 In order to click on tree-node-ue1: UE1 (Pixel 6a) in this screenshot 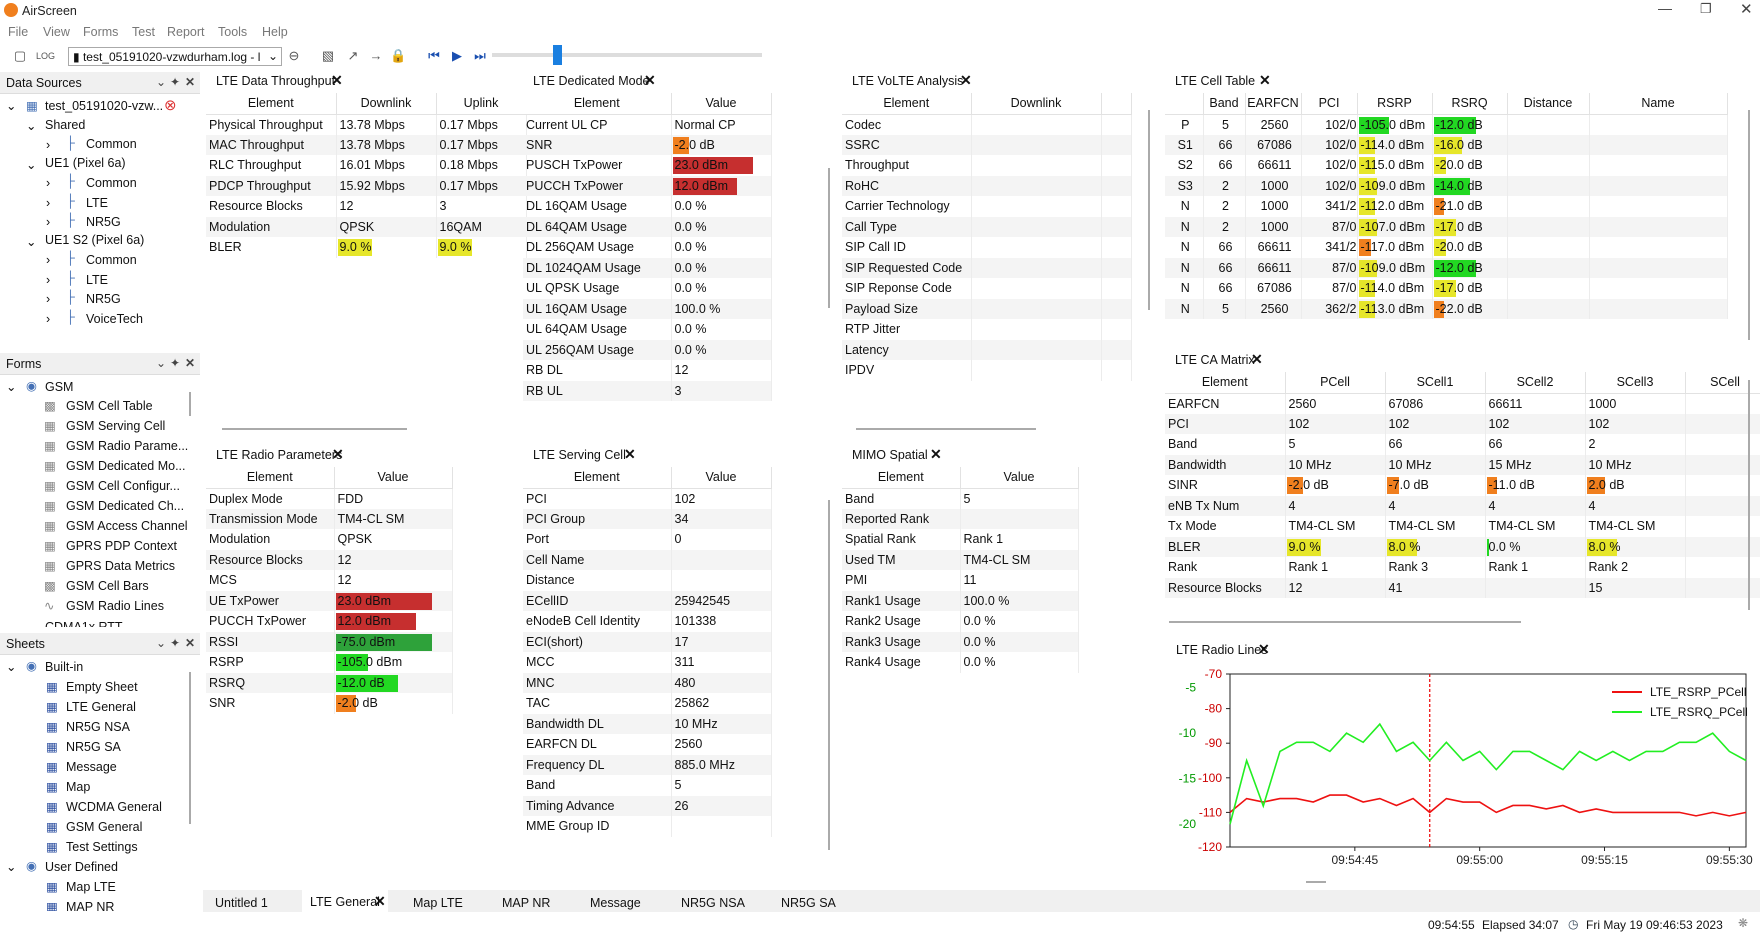, I will do `click(85, 163)`.